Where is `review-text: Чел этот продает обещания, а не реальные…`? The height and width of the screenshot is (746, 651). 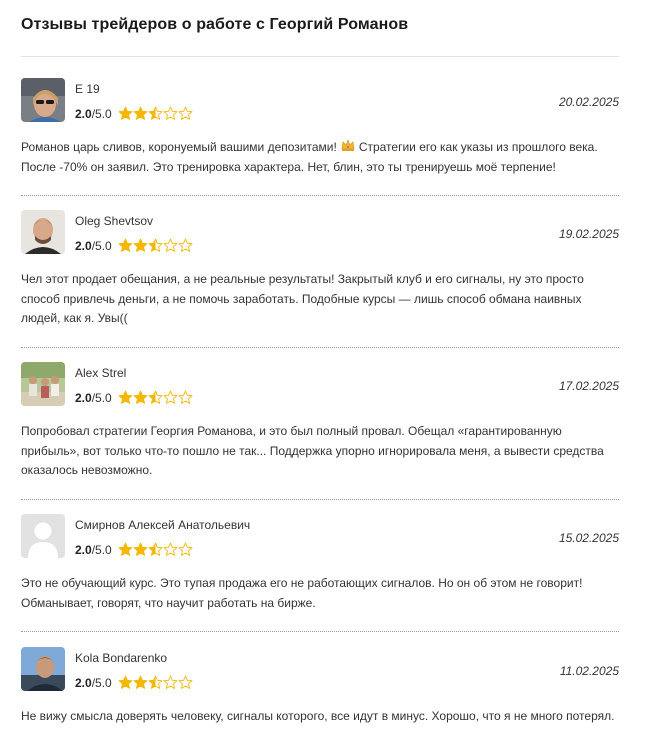 review-text: Чел этот продает обещания, а не реальные… is located at coordinates (302, 298).